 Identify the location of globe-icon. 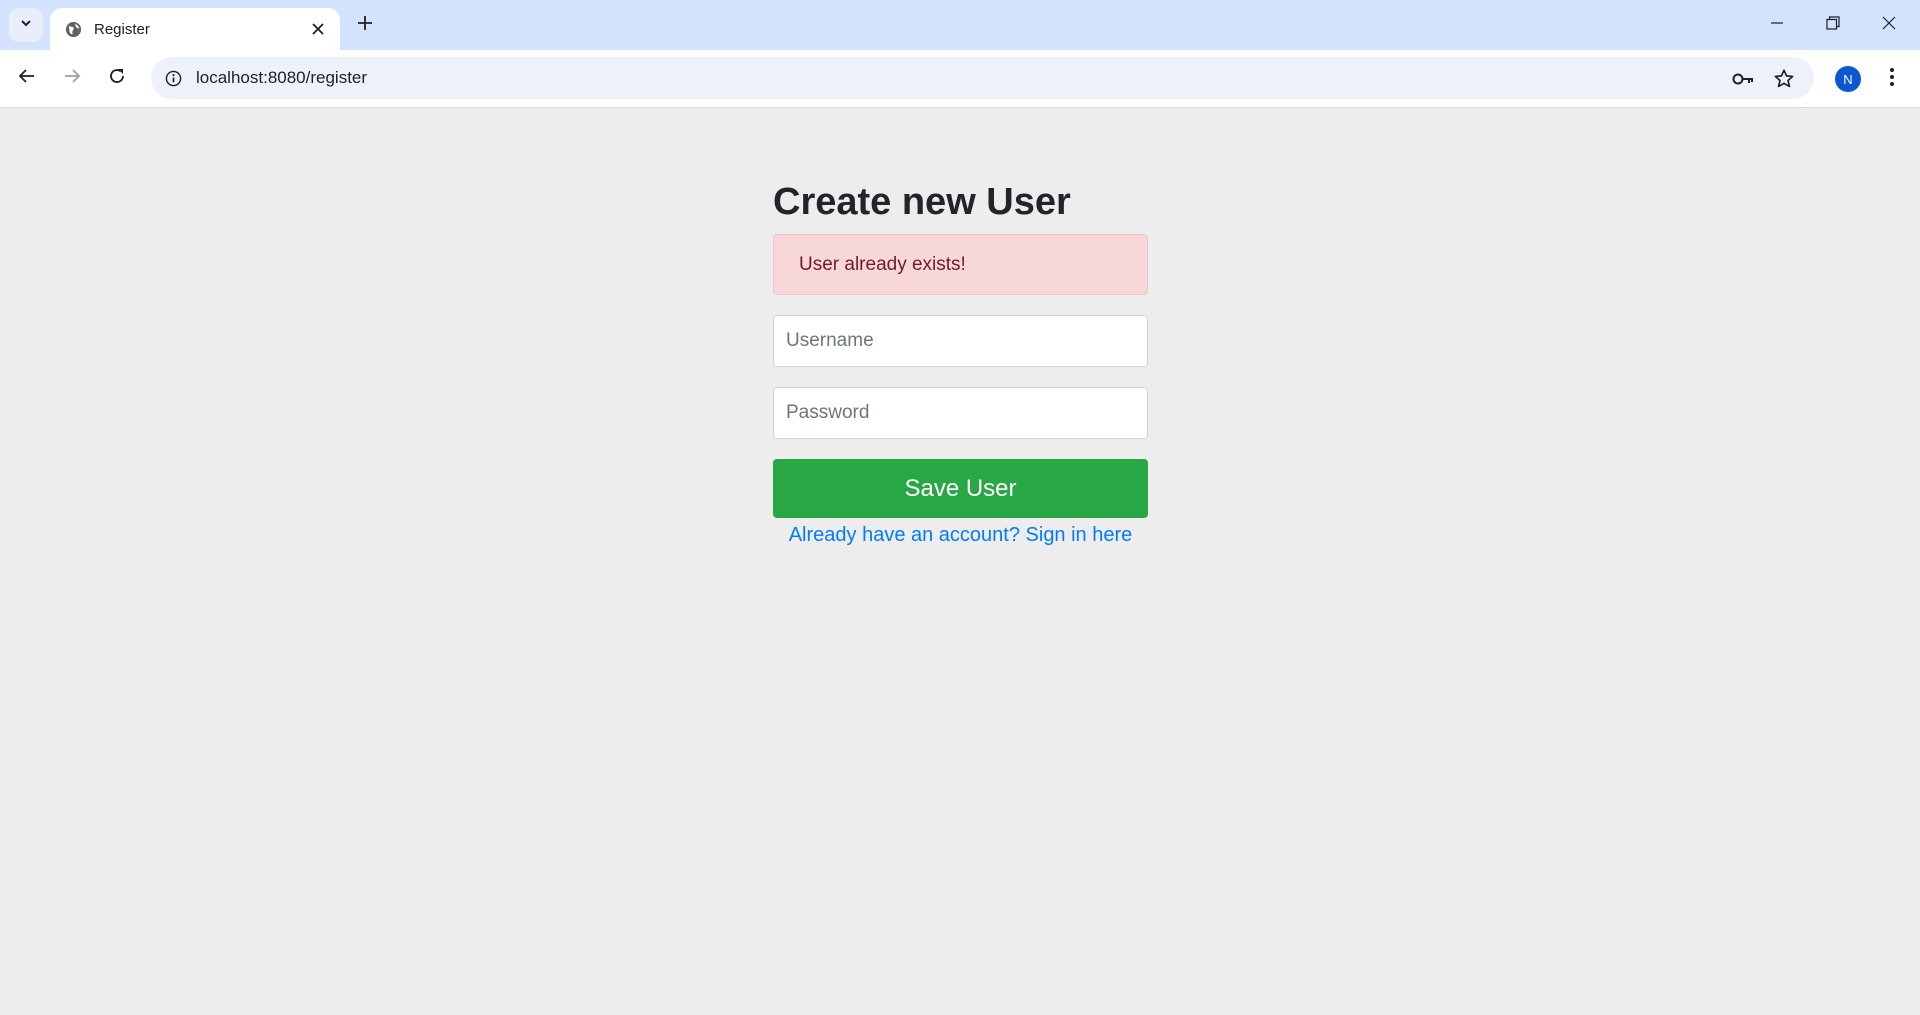
(73, 29).